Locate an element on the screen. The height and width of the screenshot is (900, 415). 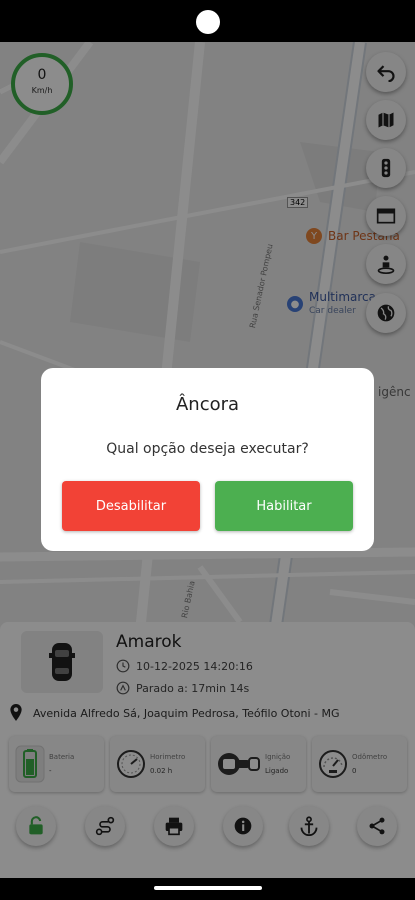
enable-button: Habilitar is located at coordinates (284, 506).